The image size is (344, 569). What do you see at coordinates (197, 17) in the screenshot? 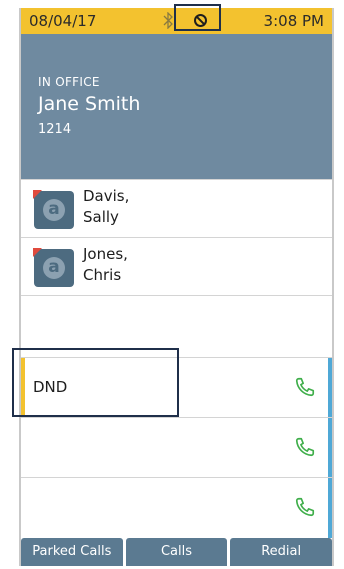
I see `status-icon-highlight` at bounding box center [197, 17].